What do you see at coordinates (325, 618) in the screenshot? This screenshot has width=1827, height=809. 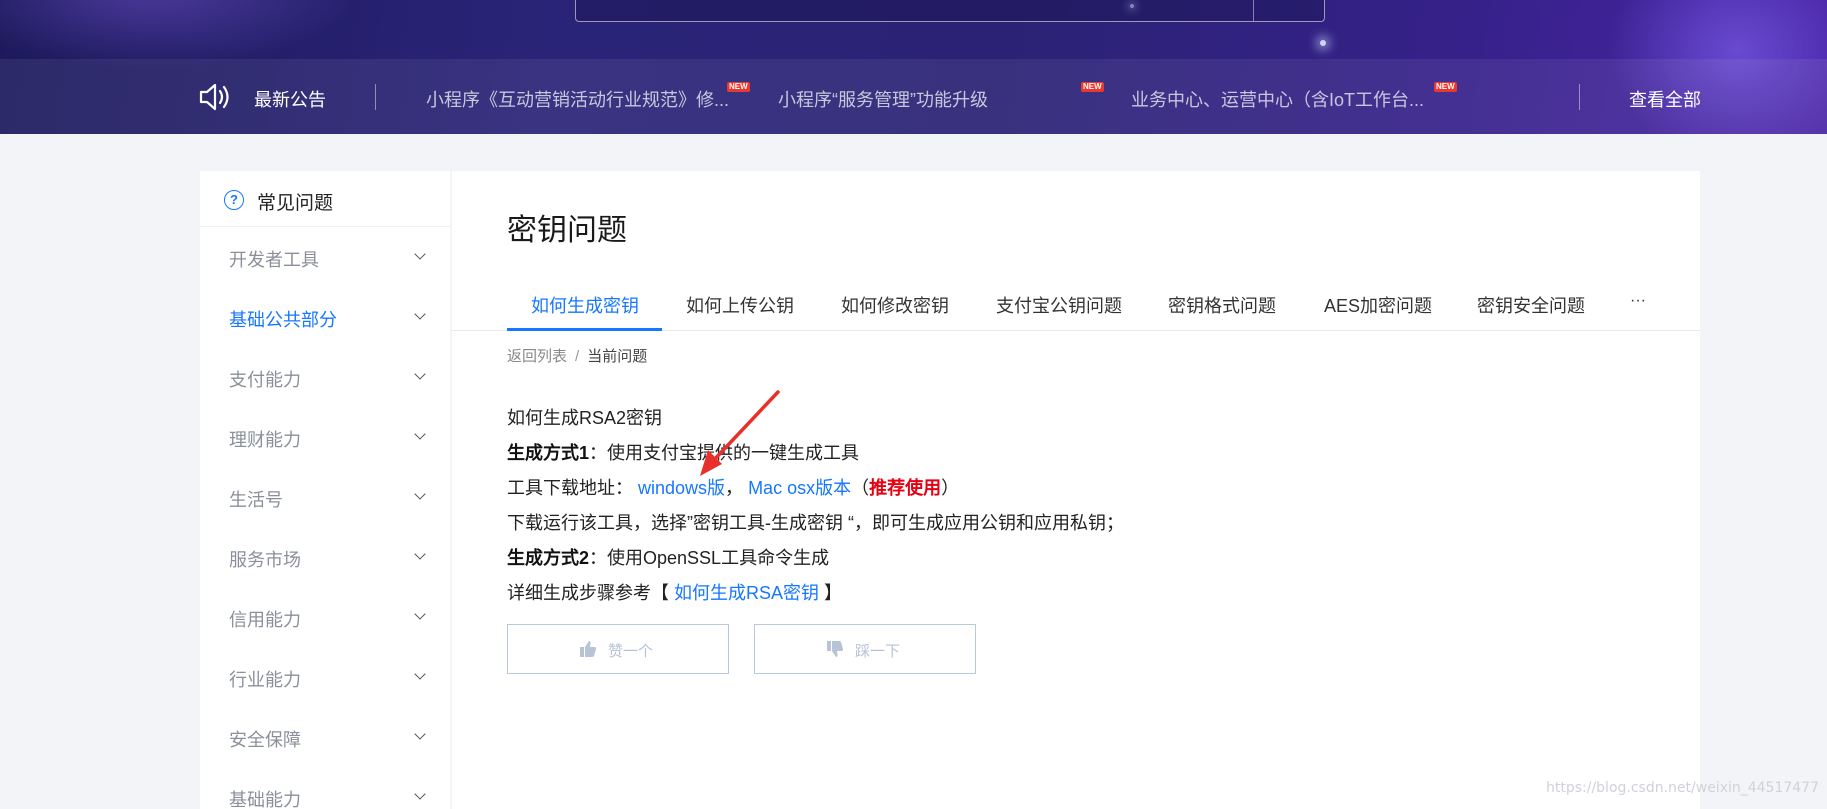 I see `sidebar-item-credit: 信用能力` at bounding box center [325, 618].